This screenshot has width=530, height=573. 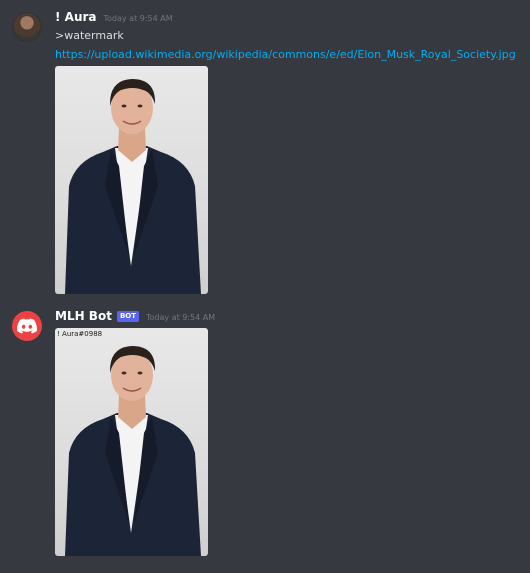 I want to click on message-header: MLH Bot BOT Today at 9:54 AM, so click(x=287, y=318).